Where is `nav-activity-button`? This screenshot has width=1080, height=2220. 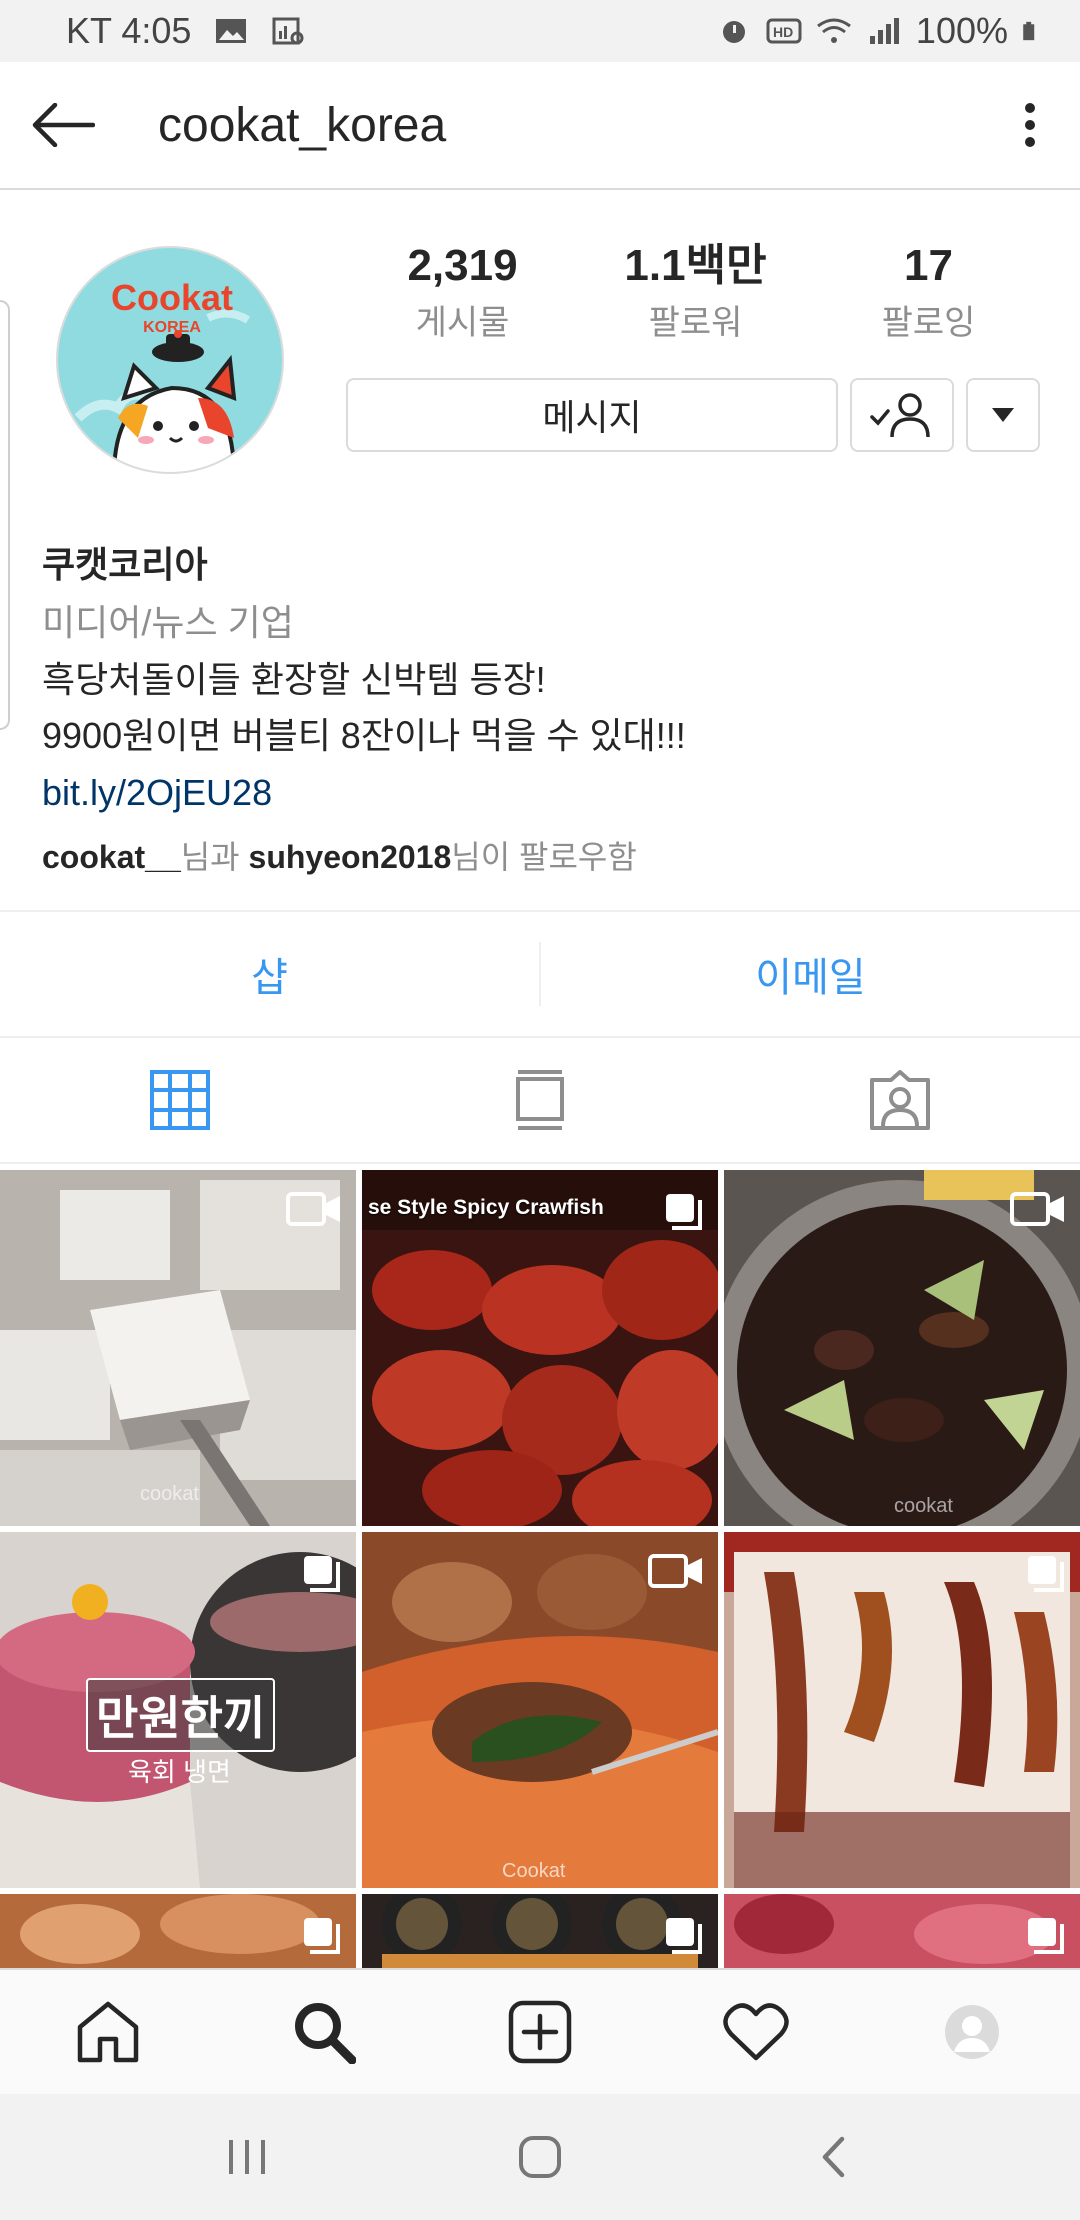 nav-activity-button is located at coordinates (756, 2032).